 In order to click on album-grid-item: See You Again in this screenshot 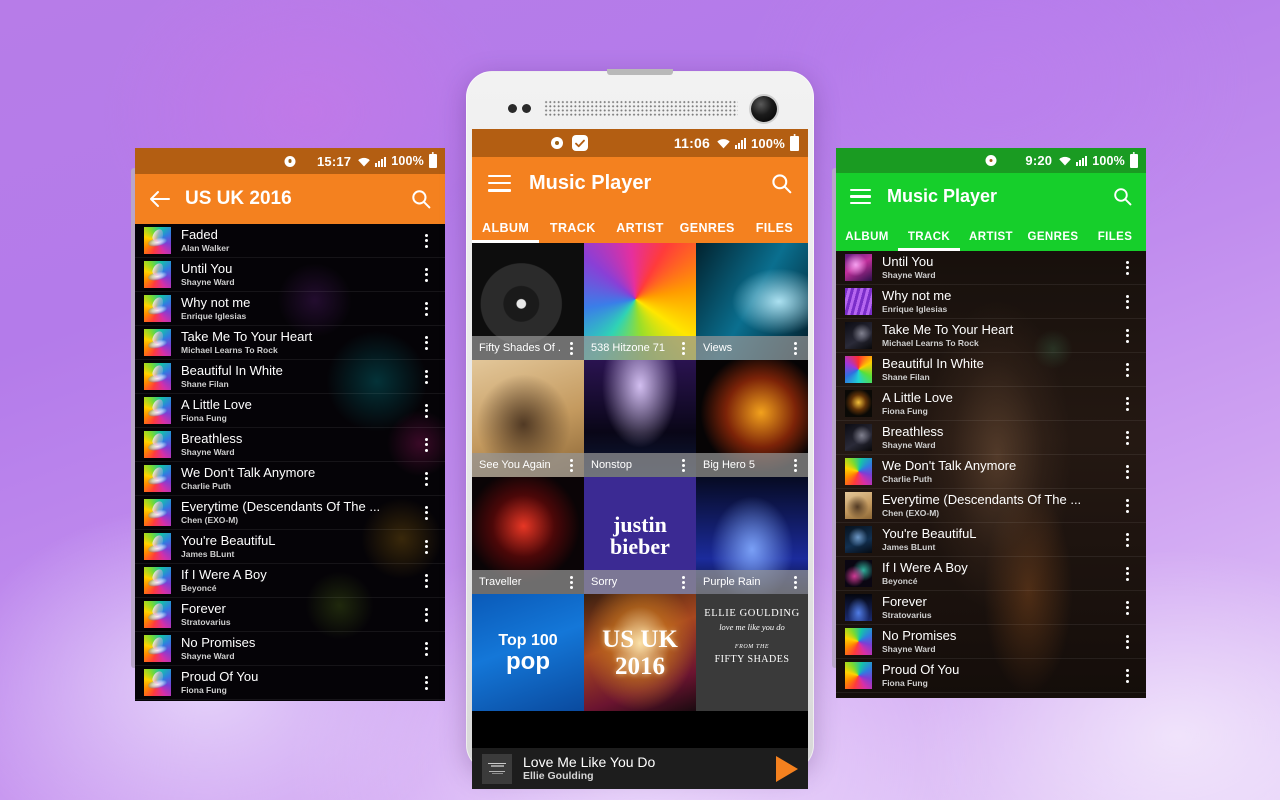, I will do `click(528, 418)`.